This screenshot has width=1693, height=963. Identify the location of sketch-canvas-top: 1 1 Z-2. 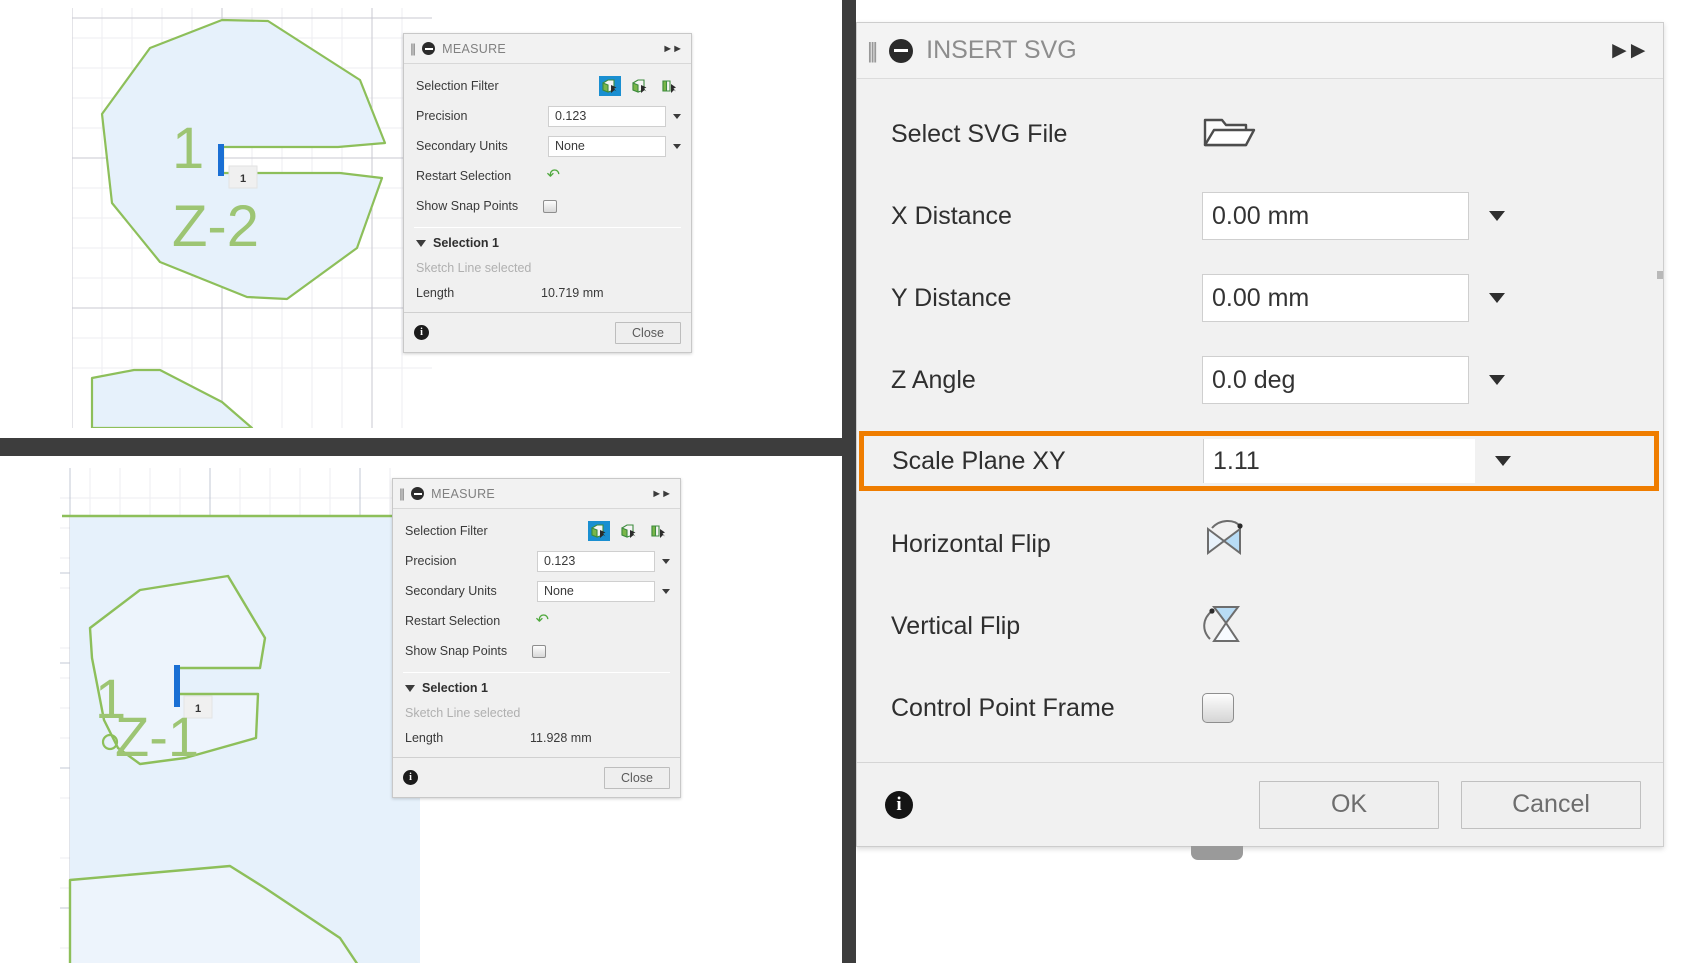
(252, 218).